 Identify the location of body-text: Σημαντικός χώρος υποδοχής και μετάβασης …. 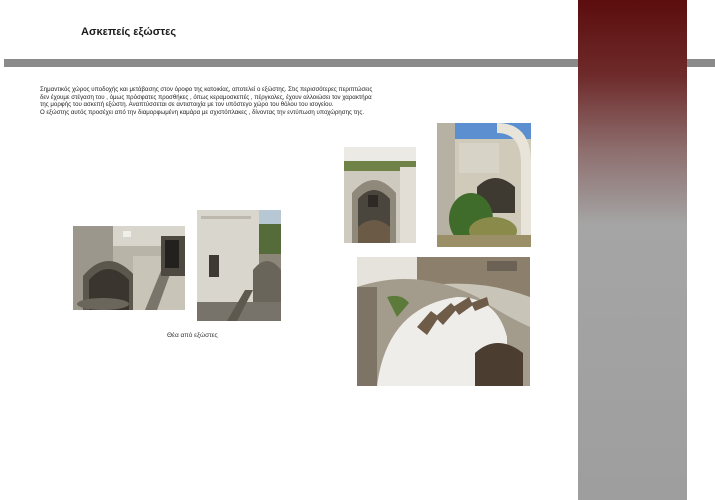
(240, 101).